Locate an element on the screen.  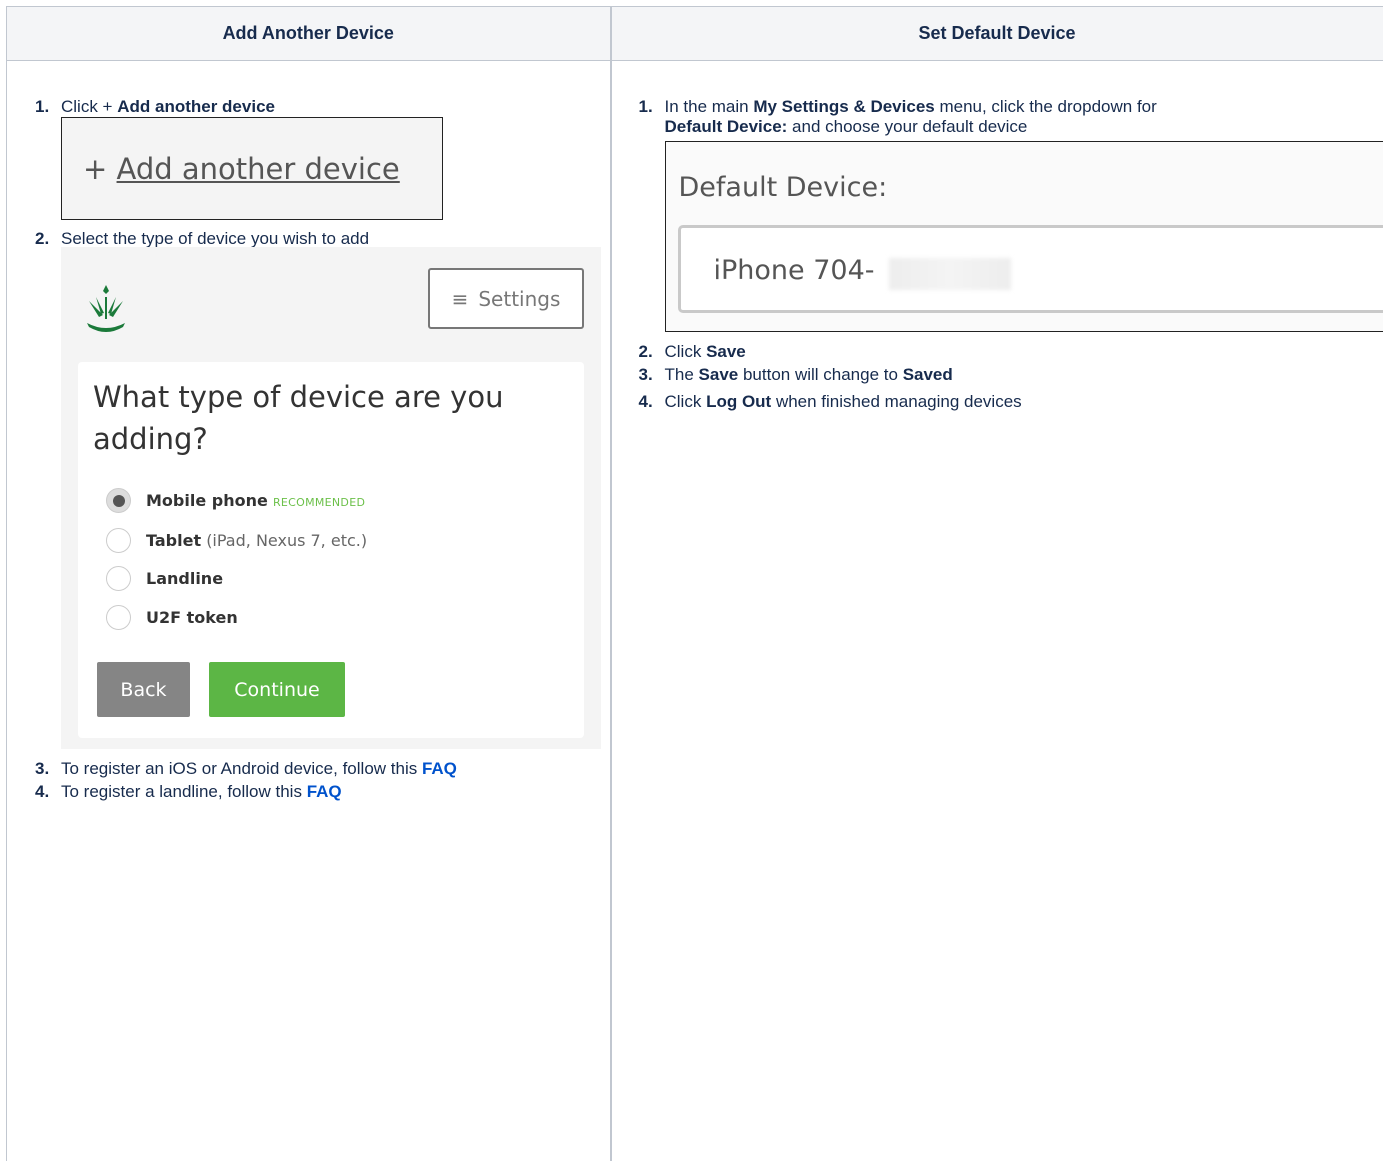
option-landline: Landline is located at coordinates (164, 578).